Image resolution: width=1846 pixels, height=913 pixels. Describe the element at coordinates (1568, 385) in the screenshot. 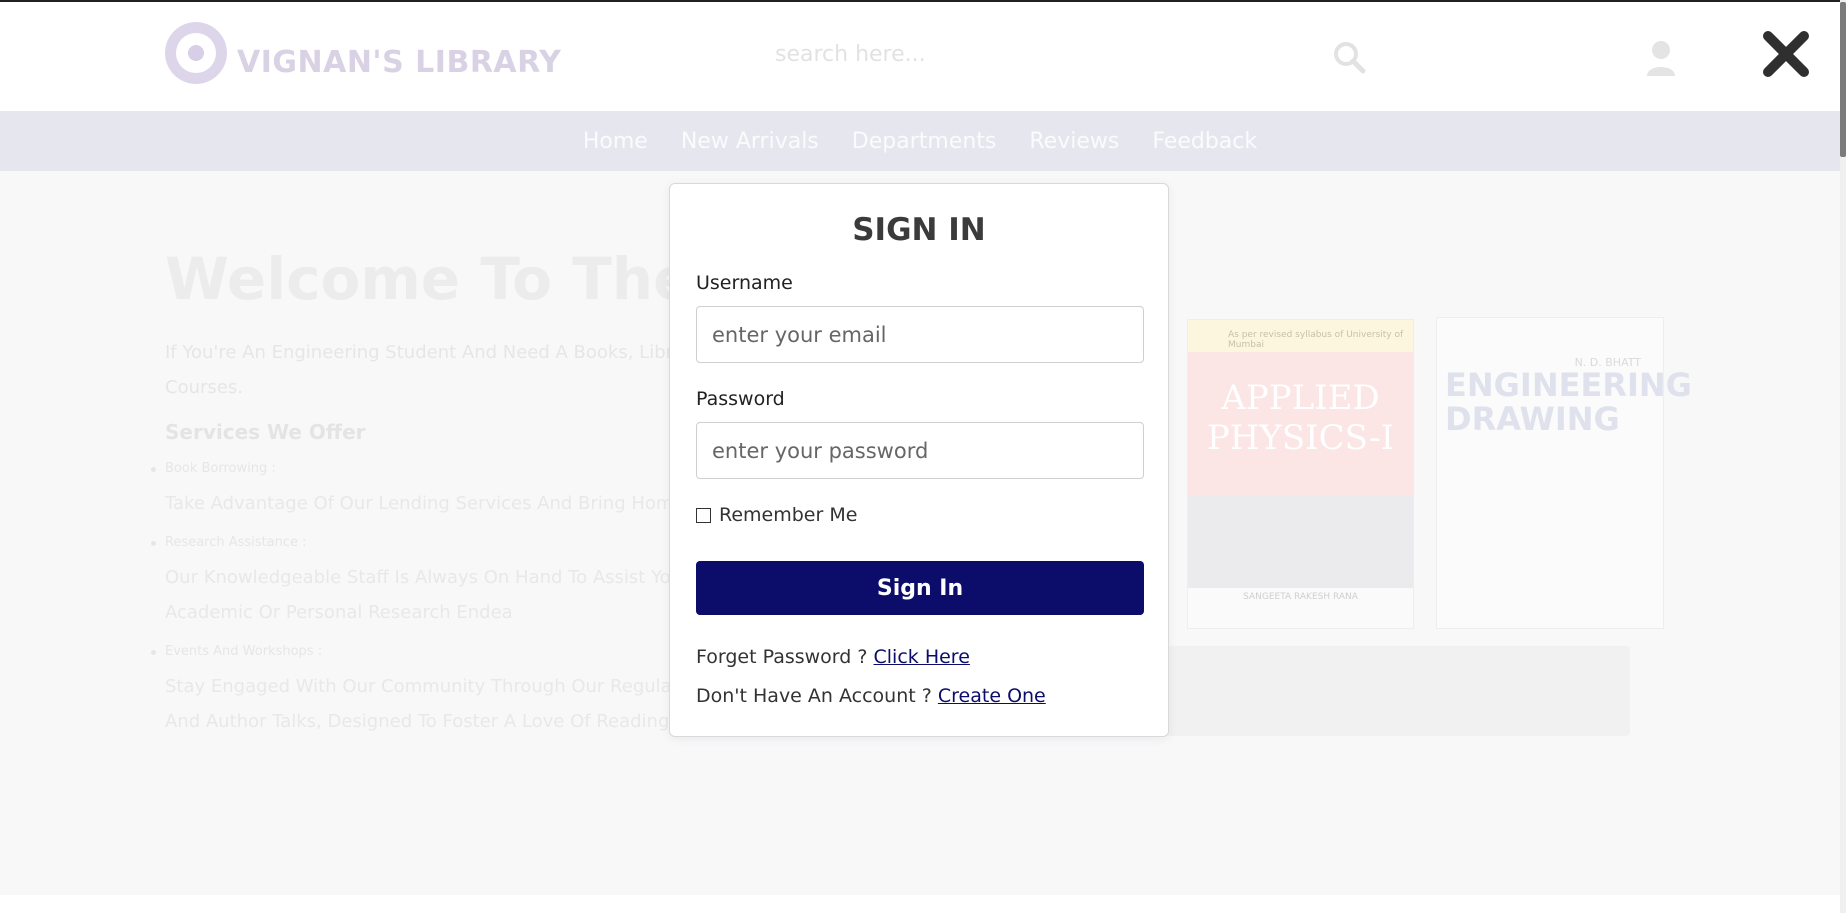

I see `book-title-line: ENGINEERING` at that location.